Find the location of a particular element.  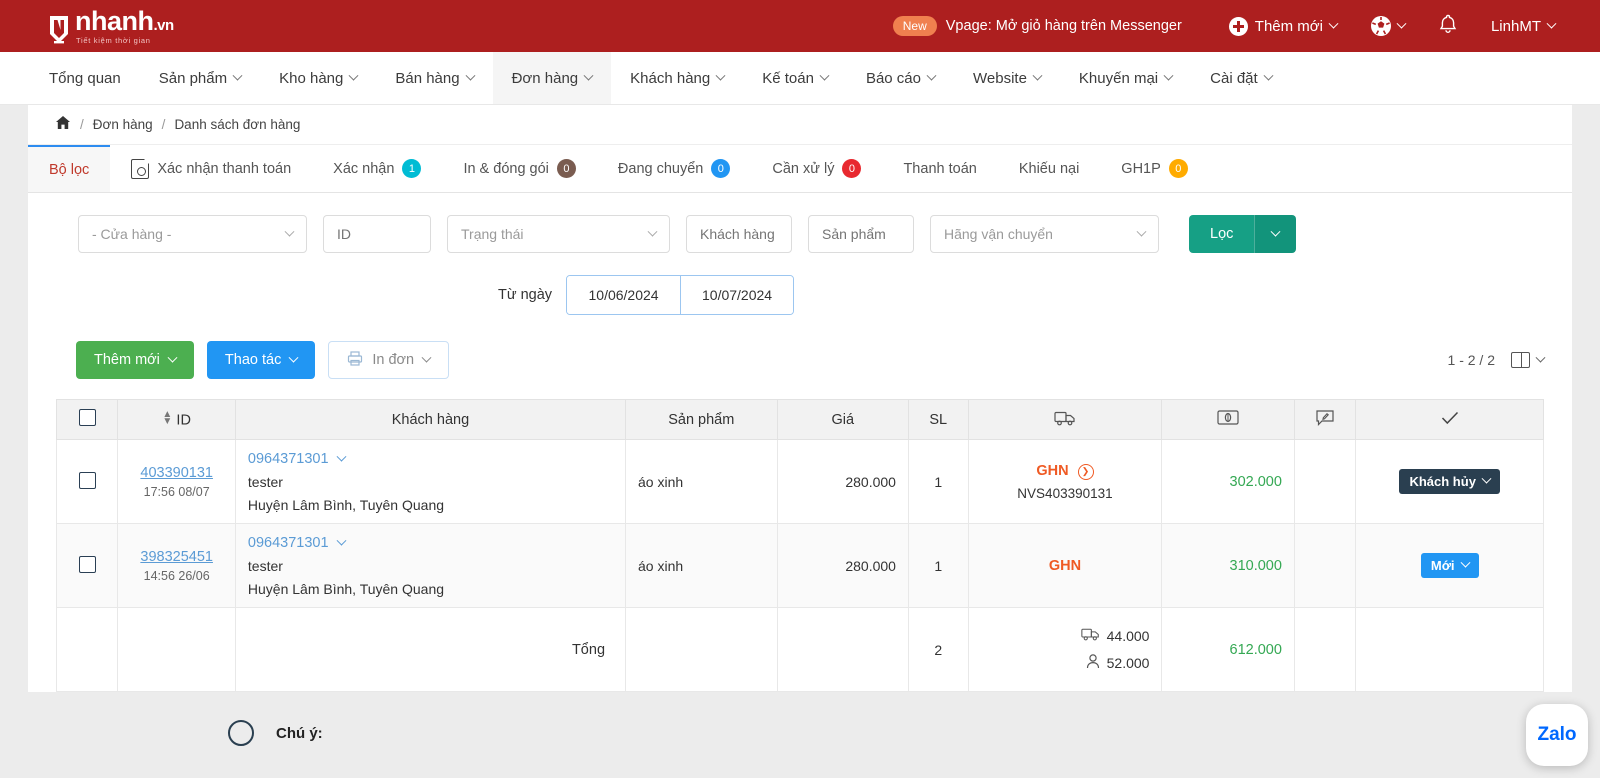

tab-xac-nhan-thanh-toan: Xác nhận thanh toán is located at coordinates (211, 168).